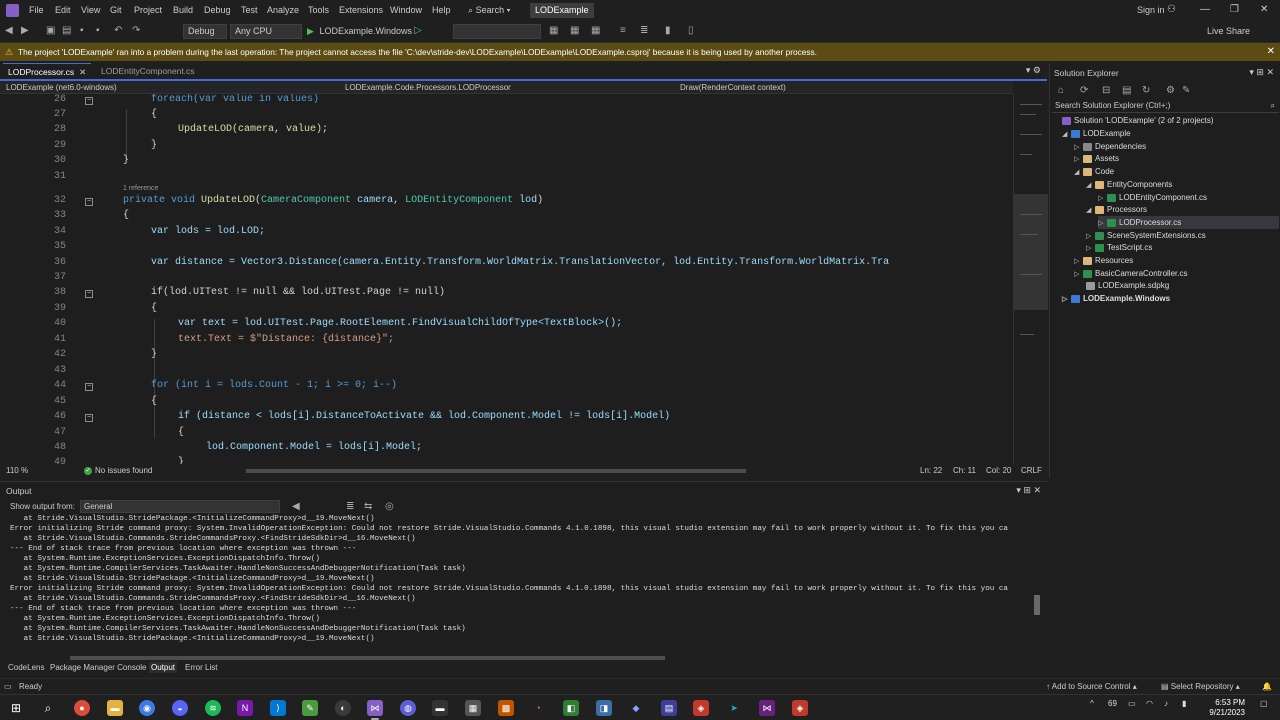 This screenshot has height=720, width=1280. I want to click on menu-edit: Edit, so click(63, 10).